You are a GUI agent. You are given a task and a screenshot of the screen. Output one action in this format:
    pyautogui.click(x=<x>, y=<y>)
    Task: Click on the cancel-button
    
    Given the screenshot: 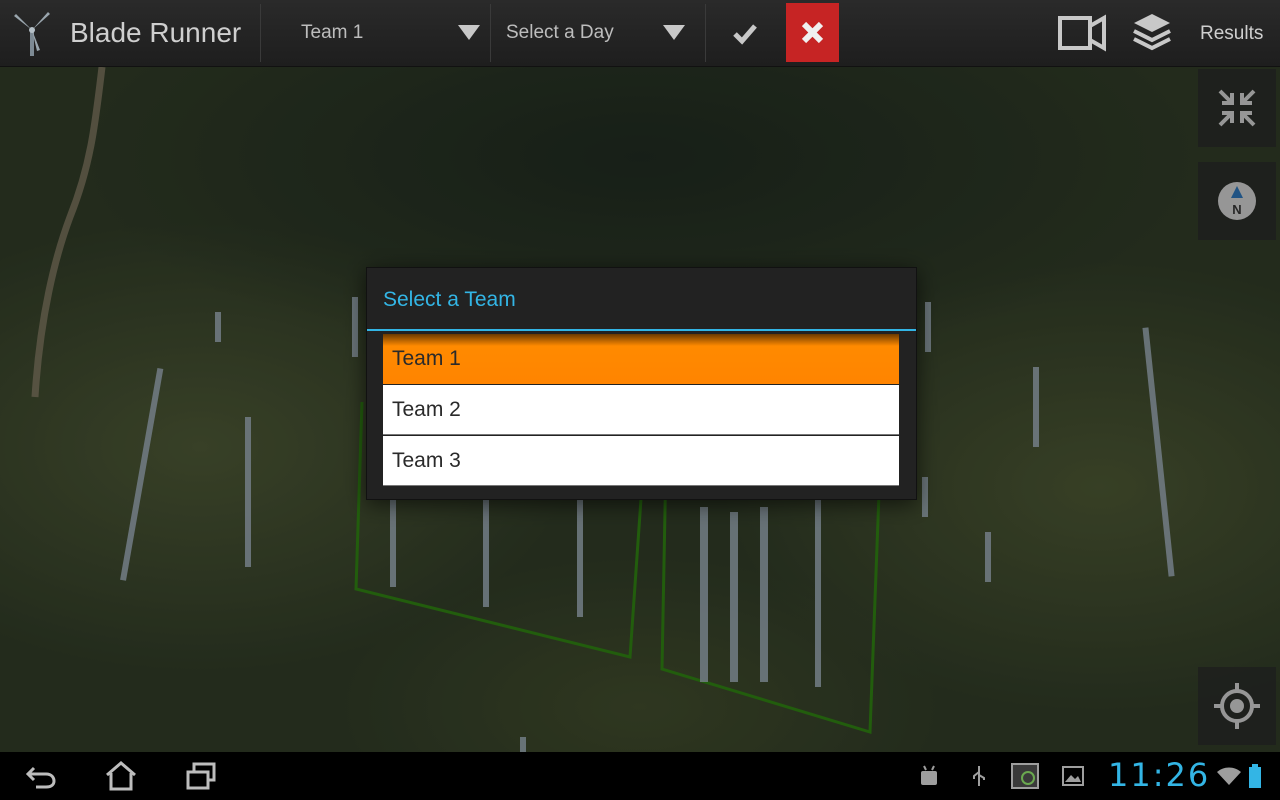 What is the action you would take?
    pyautogui.click(x=812, y=32)
    